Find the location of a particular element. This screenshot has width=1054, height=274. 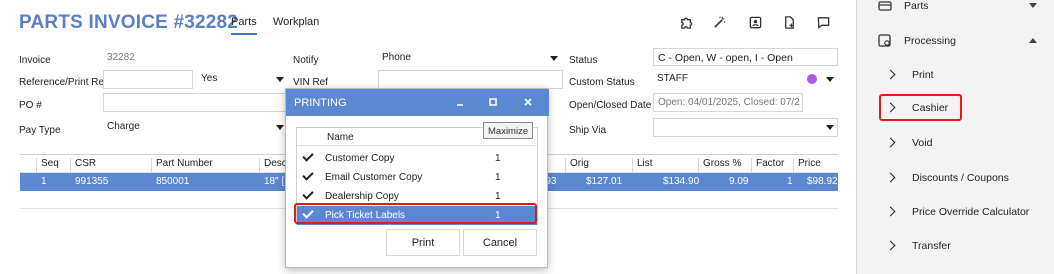

notify-select: Phone is located at coordinates (470, 58).